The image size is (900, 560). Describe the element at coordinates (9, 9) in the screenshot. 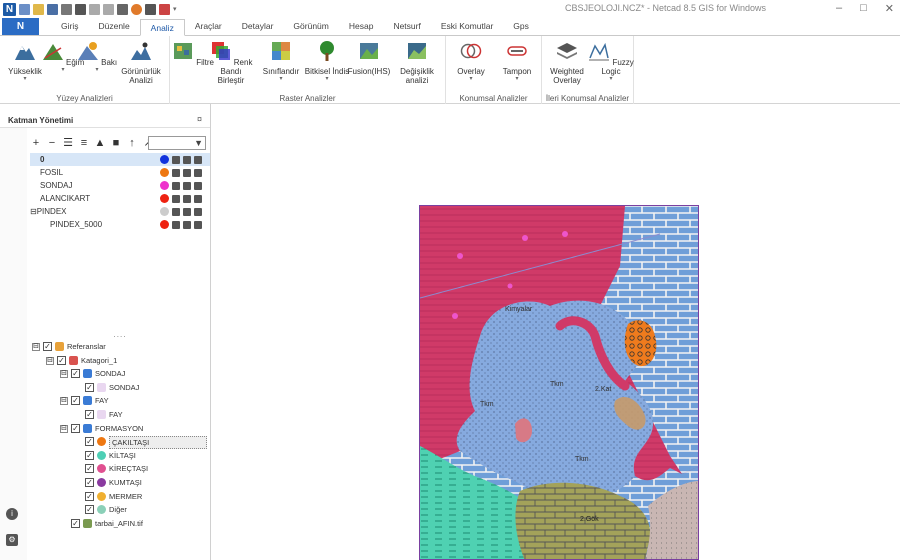

I see `app-logo-icon: N` at that location.